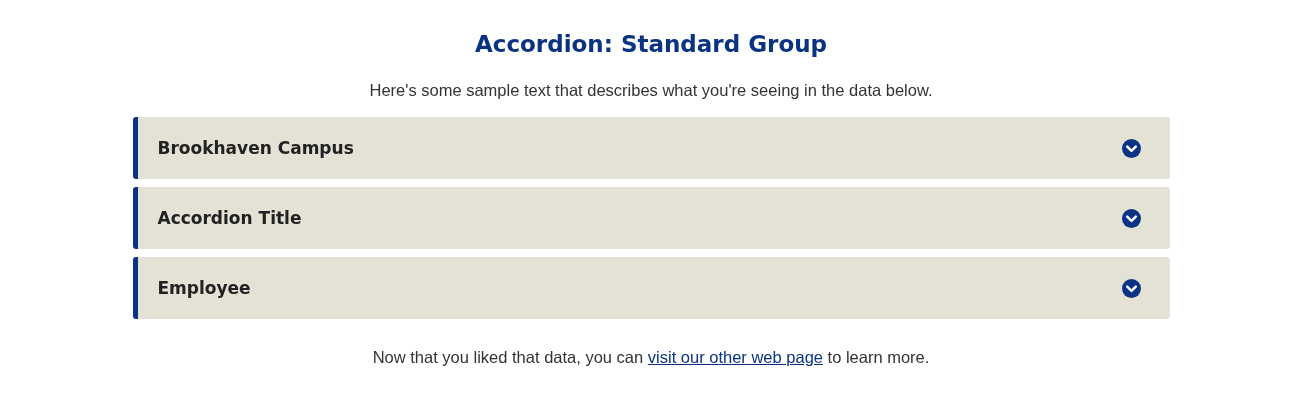 The width and height of the screenshot is (1302, 406). I want to click on page-link: visit our other web page, so click(735, 357).